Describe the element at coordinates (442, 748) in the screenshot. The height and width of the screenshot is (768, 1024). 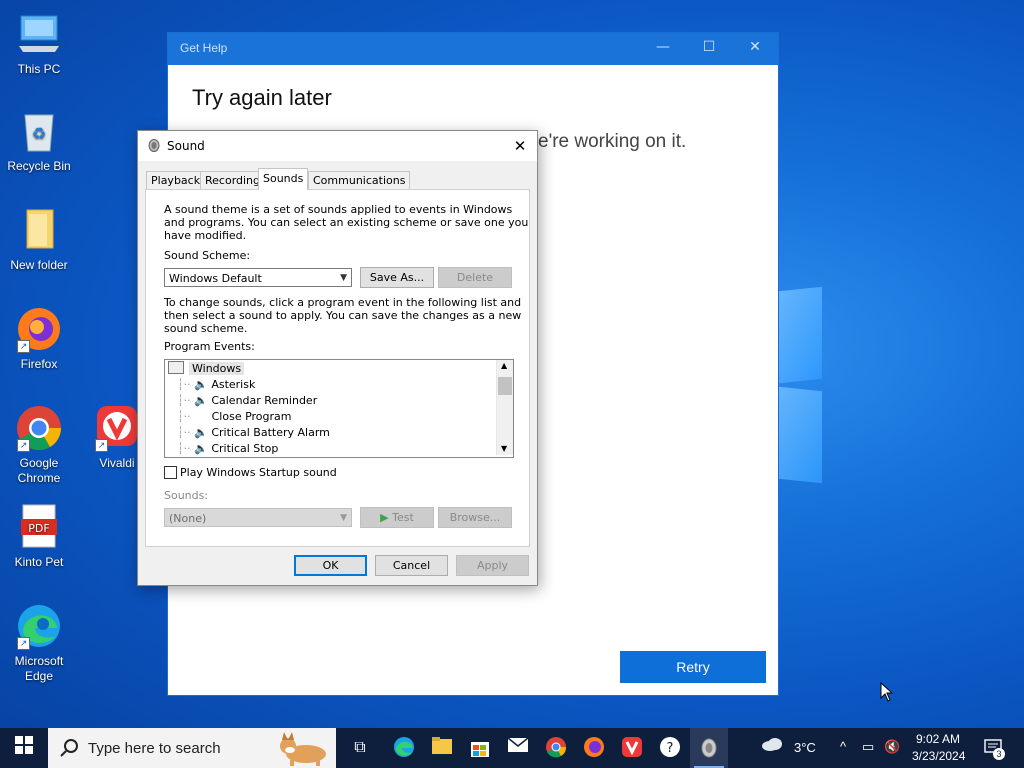
I see `file-explorer-icon` at that location.